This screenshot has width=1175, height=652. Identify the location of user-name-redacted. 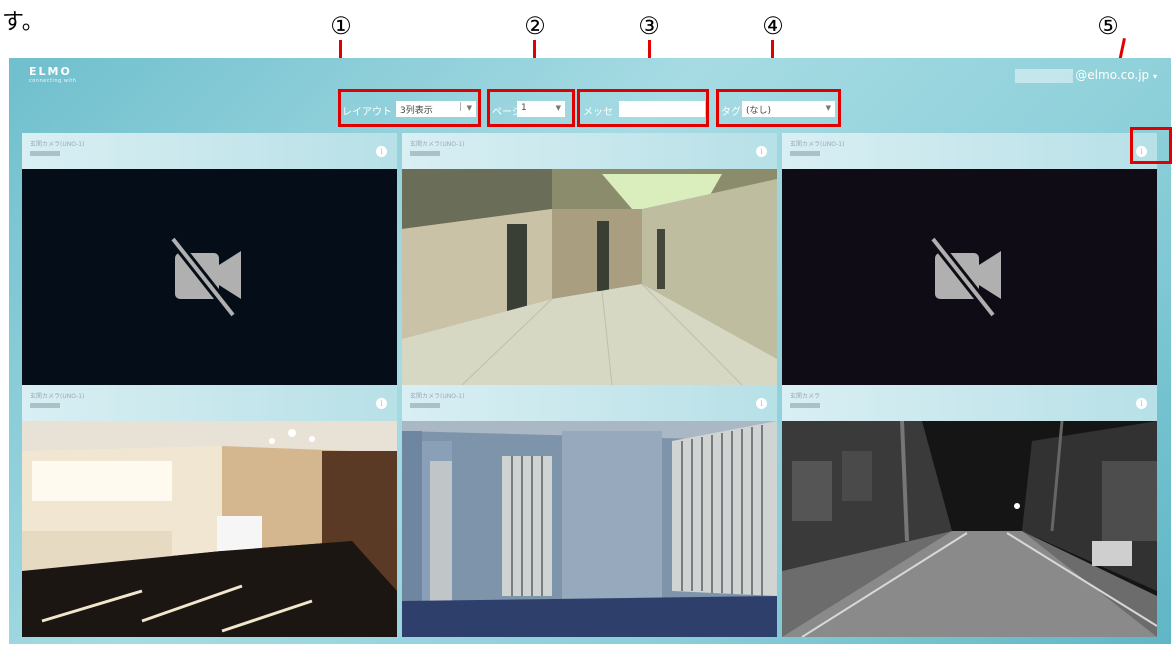
(1044, 75).